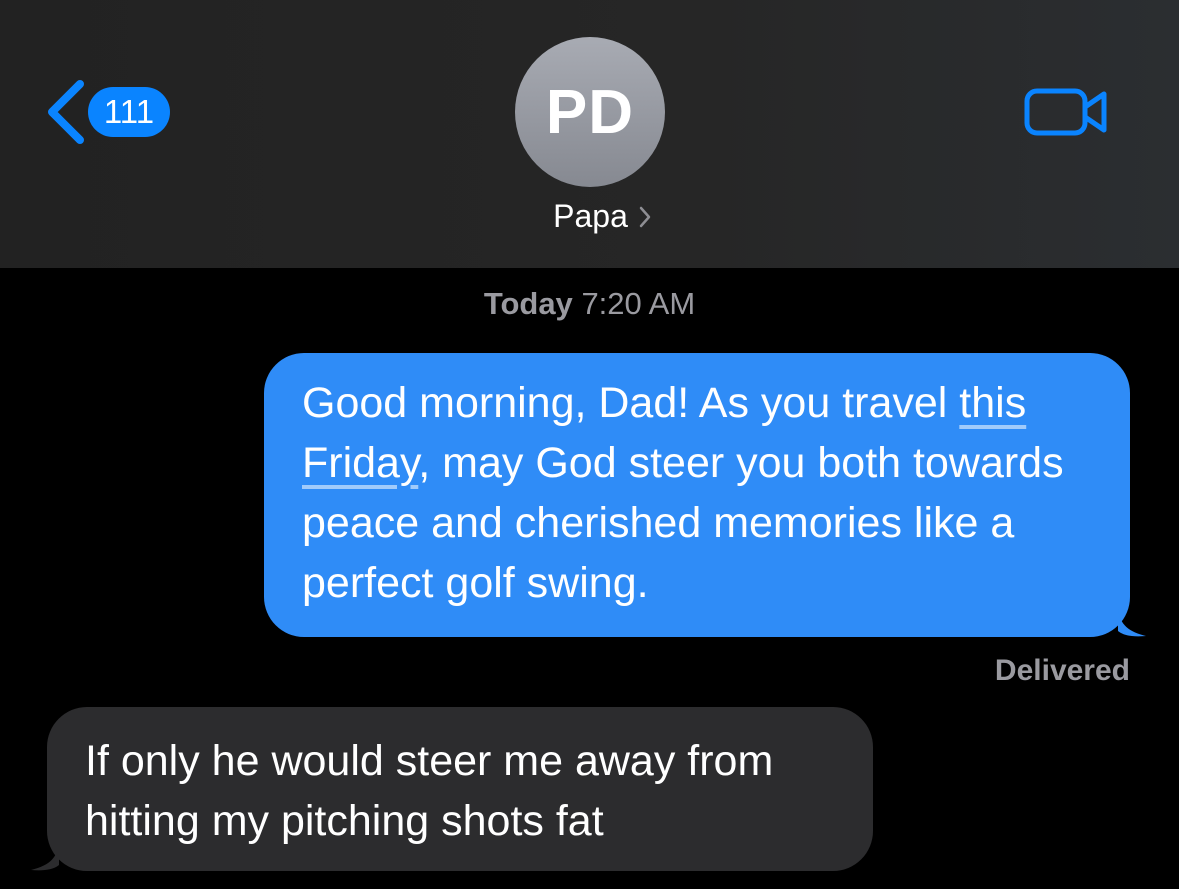 This screenshot has height=889, width=1179. I want to click on back-button: 111, so click(107, 112).